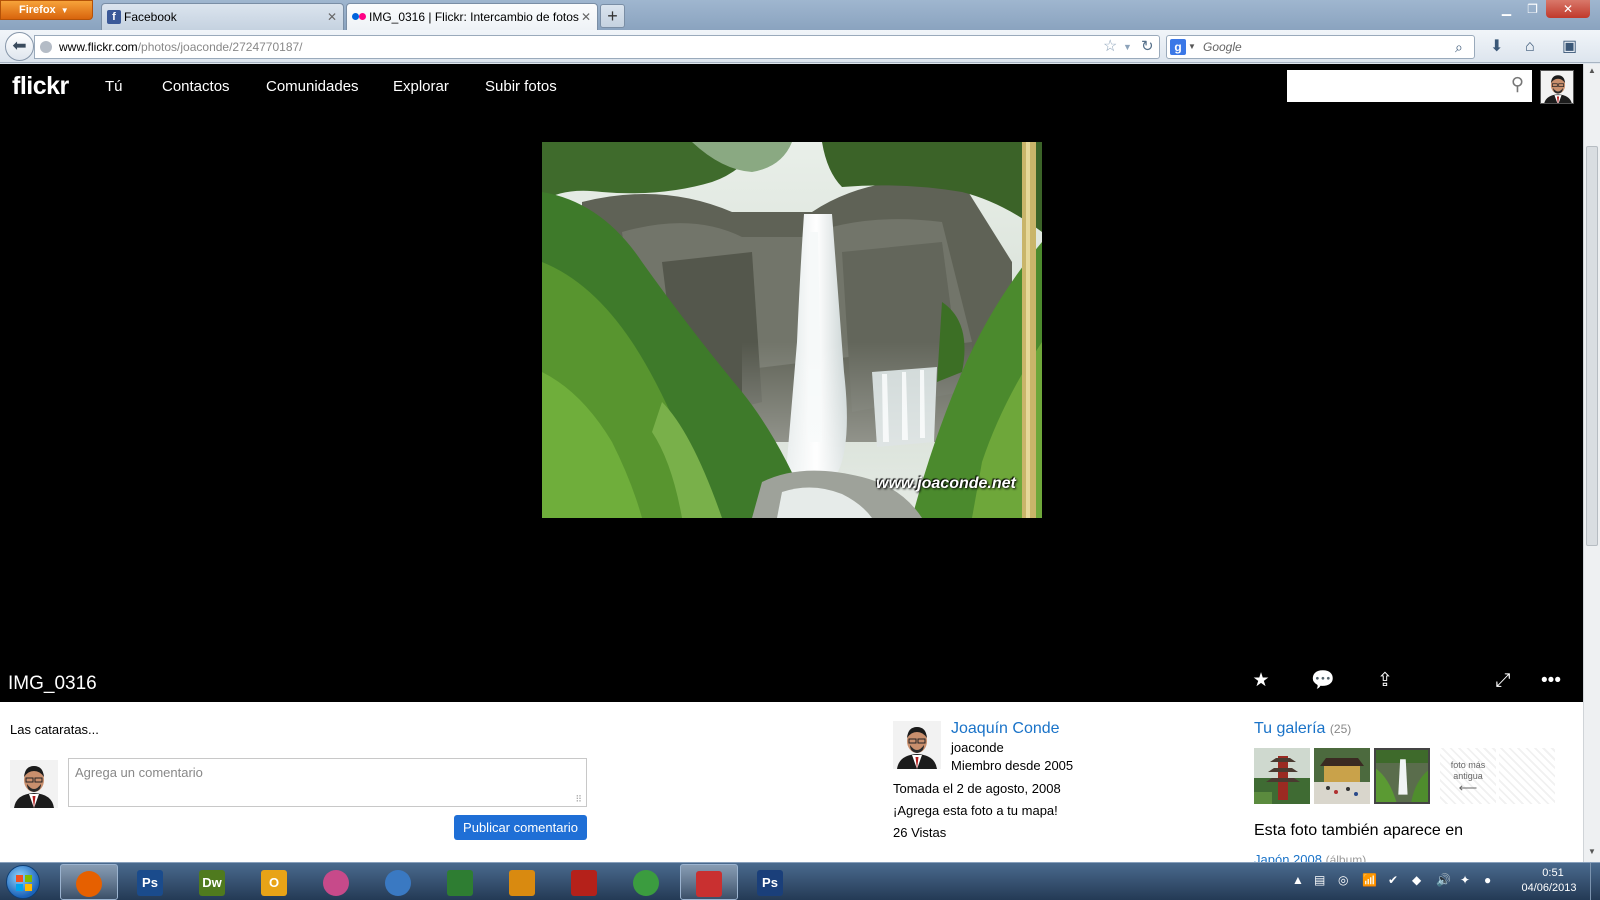 The height and width of the screenshot is (900, 1600). Describe the element at coordinates (1319, 880) in the screenshot. I see `action-center-icon: ▤` at that location.